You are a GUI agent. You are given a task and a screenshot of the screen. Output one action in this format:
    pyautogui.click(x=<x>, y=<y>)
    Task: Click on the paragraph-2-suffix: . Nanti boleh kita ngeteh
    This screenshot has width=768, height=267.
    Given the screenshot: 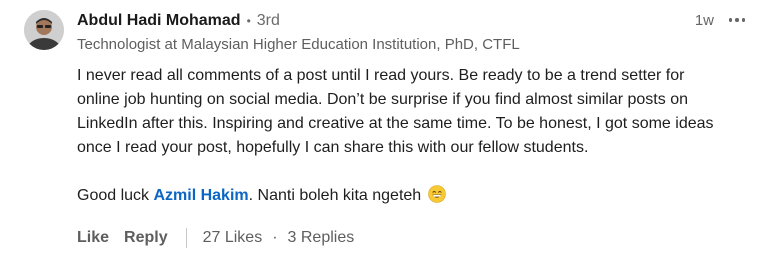 What is the action you would take?
    pyautogui.click(x=335, y=195)
    